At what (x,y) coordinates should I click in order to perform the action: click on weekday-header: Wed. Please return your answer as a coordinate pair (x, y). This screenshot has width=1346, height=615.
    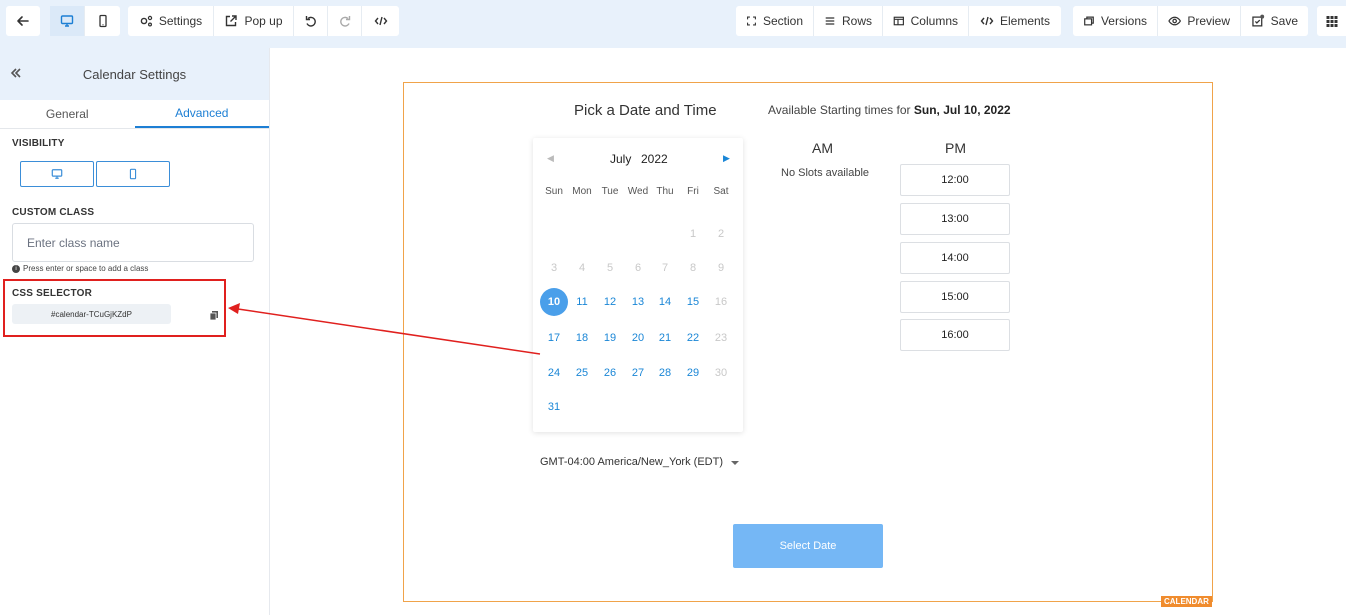
    Looking at the image, I should click on (638, 191).